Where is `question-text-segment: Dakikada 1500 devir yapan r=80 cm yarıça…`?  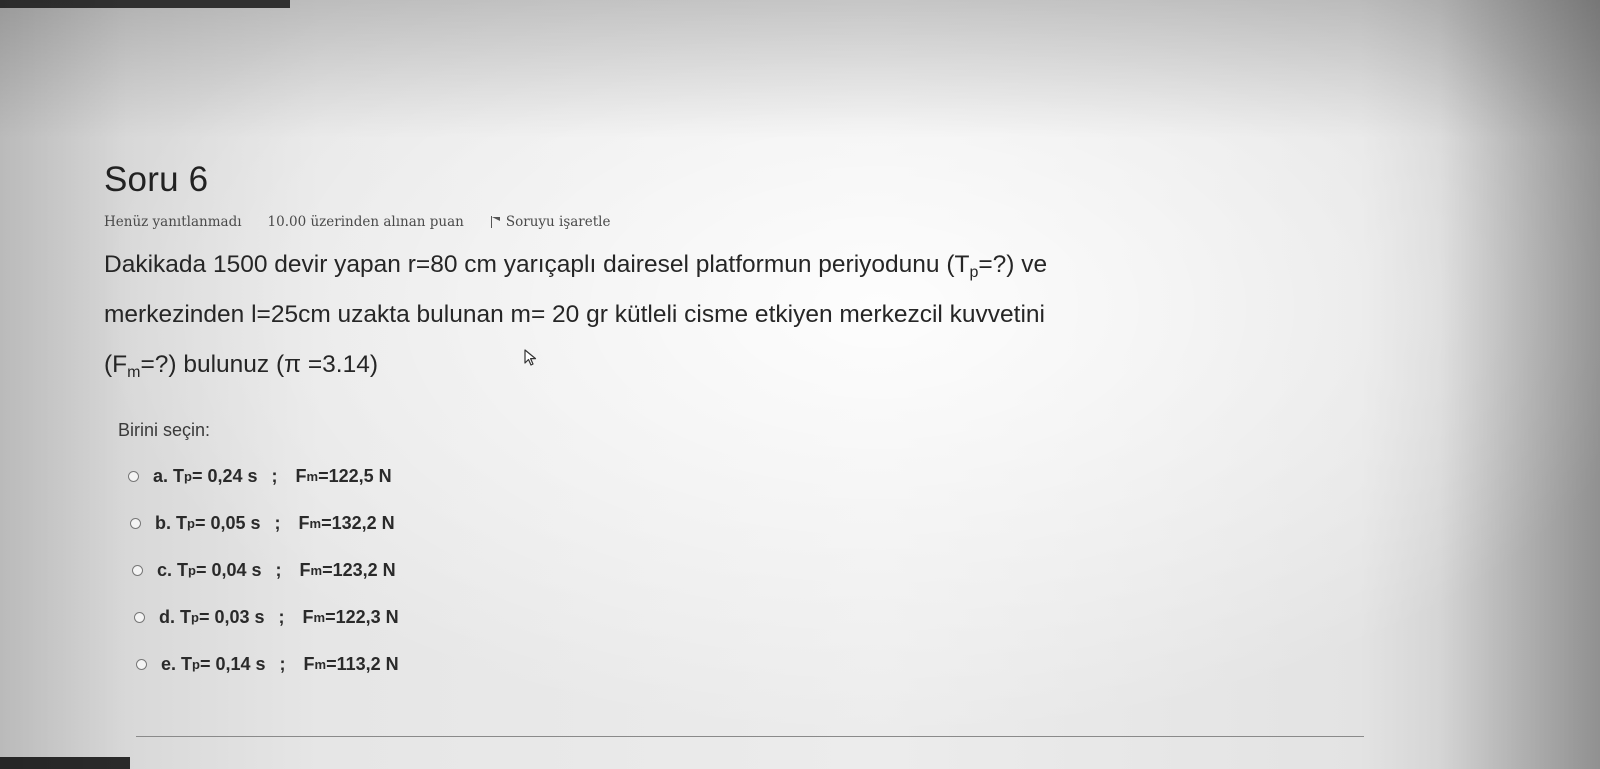
question-text-segment: Dakikada 1500 devir yapan r=80 cm yarıça… is located at coordinates (537, 264).